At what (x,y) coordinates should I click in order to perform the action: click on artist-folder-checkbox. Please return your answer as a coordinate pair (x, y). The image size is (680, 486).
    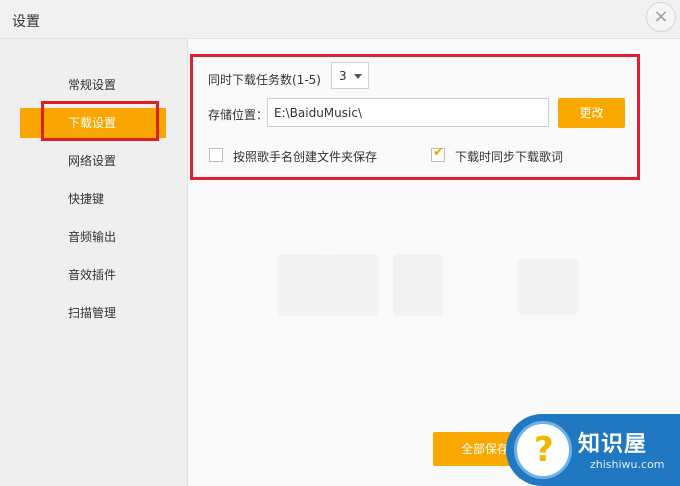
    Looking at the image, I should click on (216, 155).